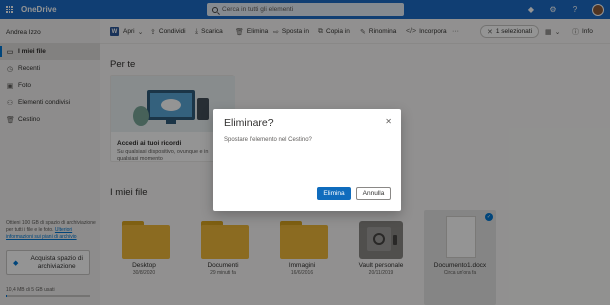  What do you see at coordinates (249, 123) in the screenshot?
I see `dialog-title: Eliminare?` at bounding box center [249, 123].